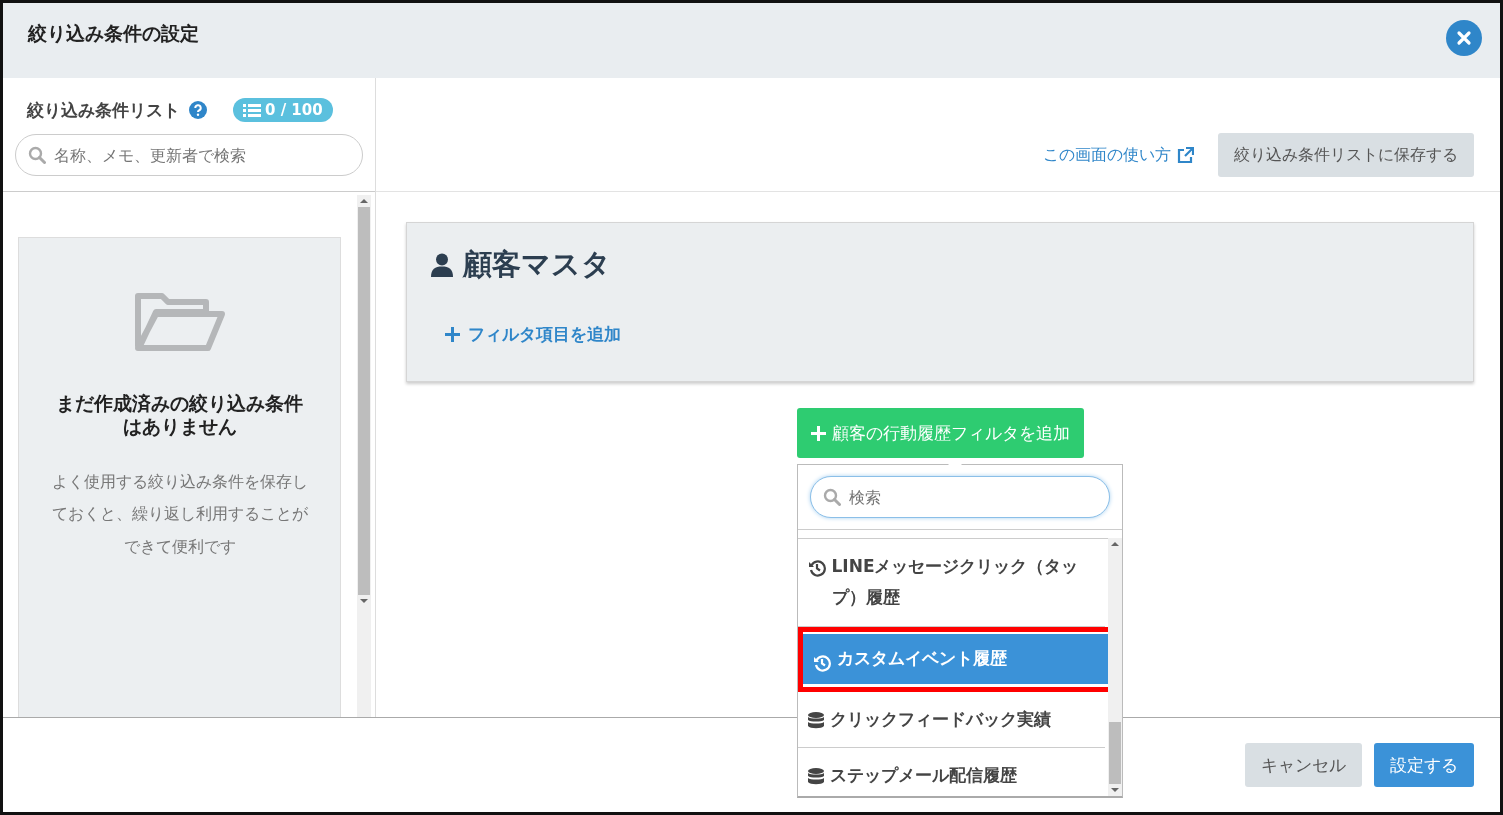  What do you see at coordinates (179, 415) in the screenshot?
I see `empty-heading: まだ作成済みの絞り込み条件はありません` at bounding box center [179, 415].